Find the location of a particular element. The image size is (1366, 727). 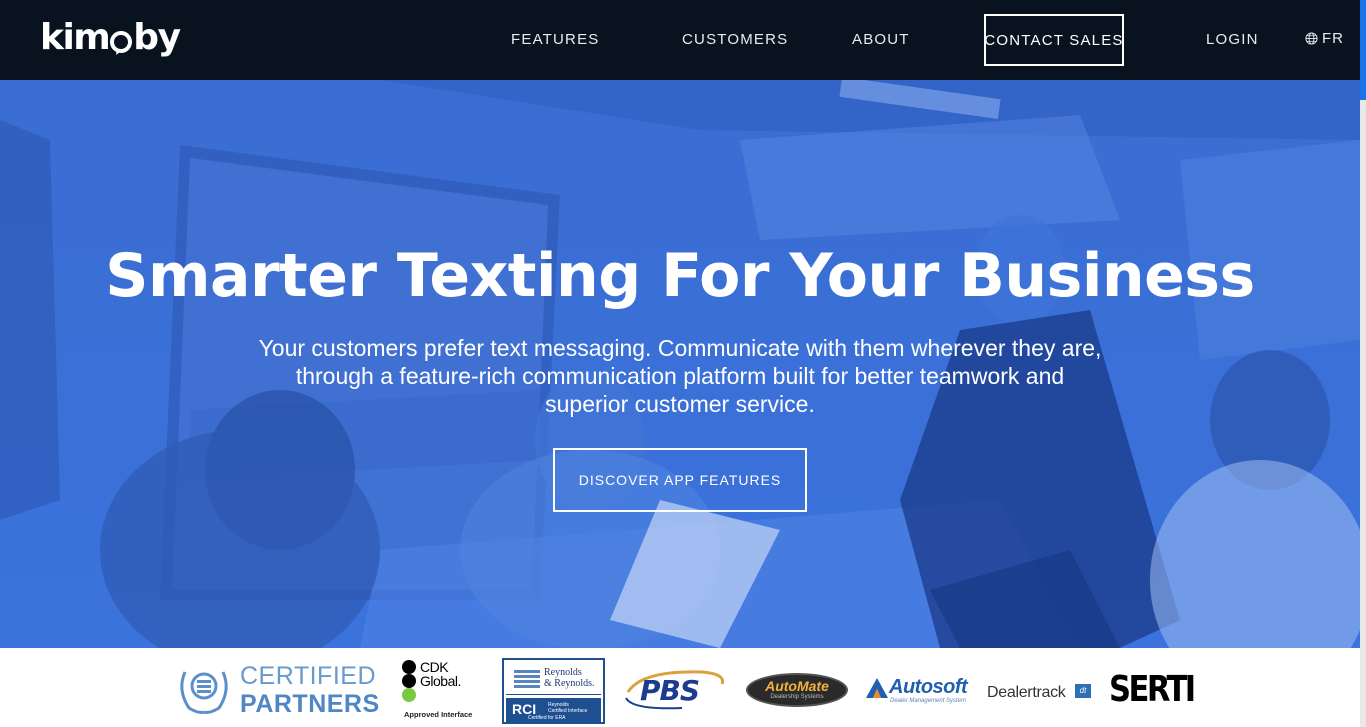

cdk-text: CDK is located at coordinates (434, 667).